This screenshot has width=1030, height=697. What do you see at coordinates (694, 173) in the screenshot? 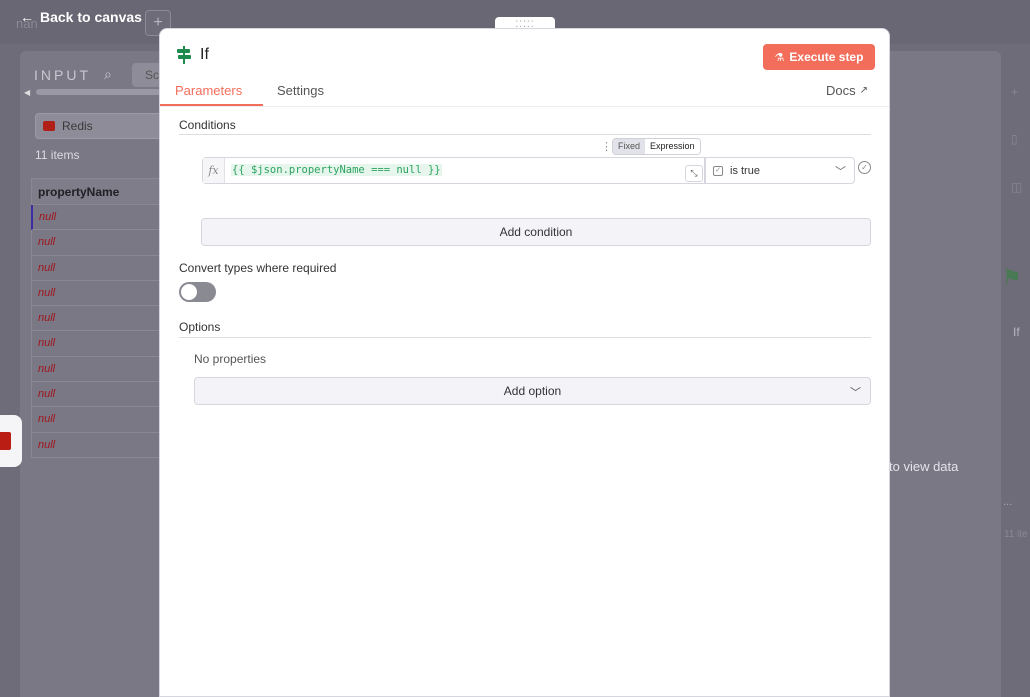
I see `expand-expression-icon: ⤡` at bounding box center [694, 173].